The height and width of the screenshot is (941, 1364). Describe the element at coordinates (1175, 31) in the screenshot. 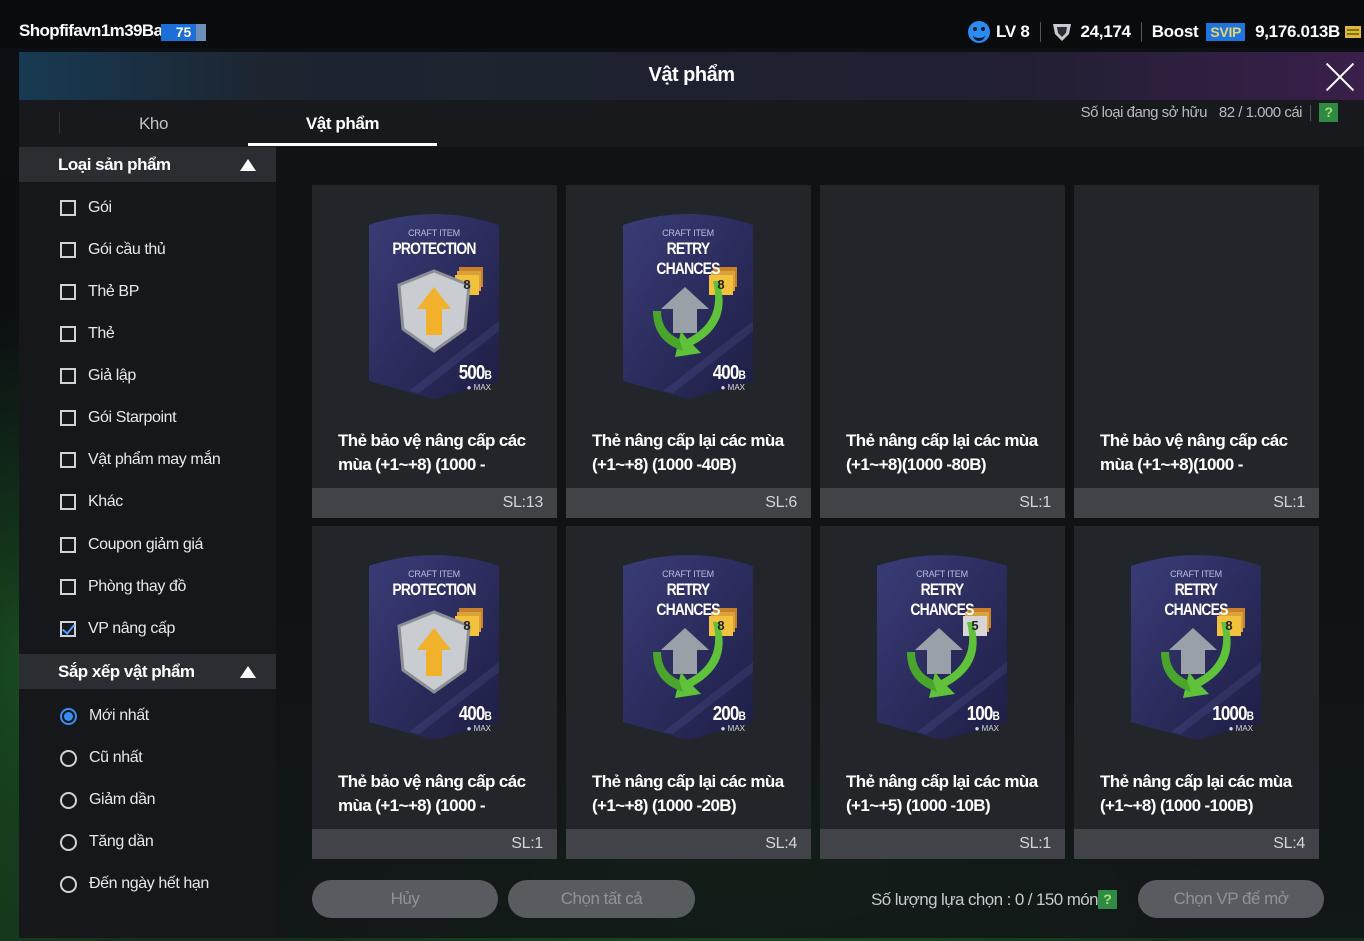

I see `boost-label: Boost` at that location.